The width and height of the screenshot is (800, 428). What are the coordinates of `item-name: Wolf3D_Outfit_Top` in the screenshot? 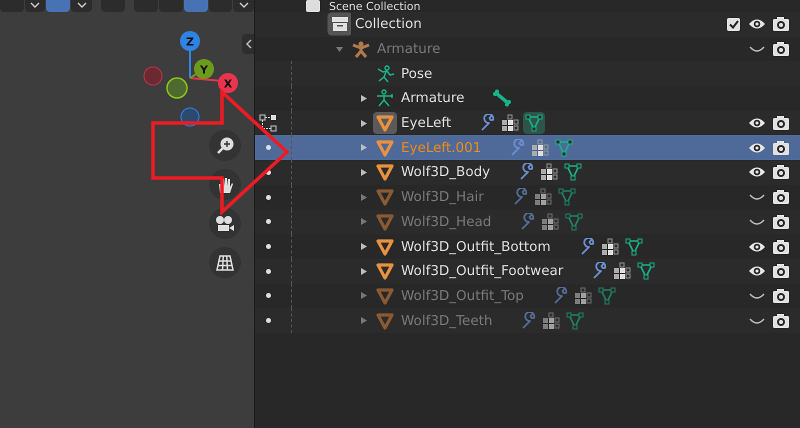 It's located at (462, 296).